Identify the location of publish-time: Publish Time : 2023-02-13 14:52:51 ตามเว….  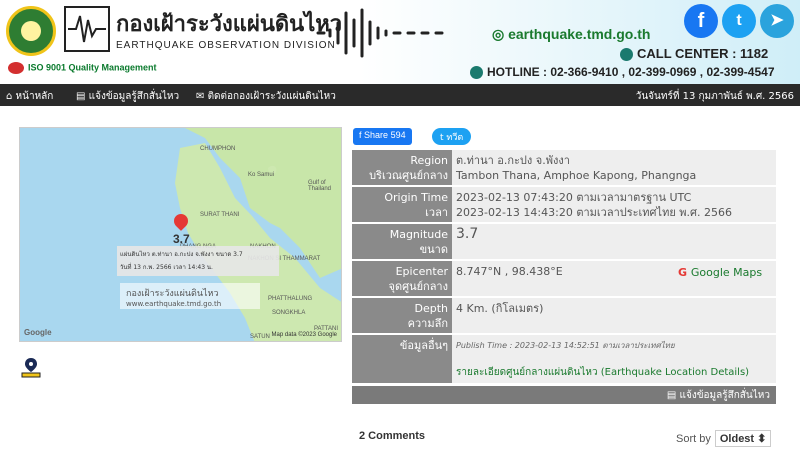
(565, 345).